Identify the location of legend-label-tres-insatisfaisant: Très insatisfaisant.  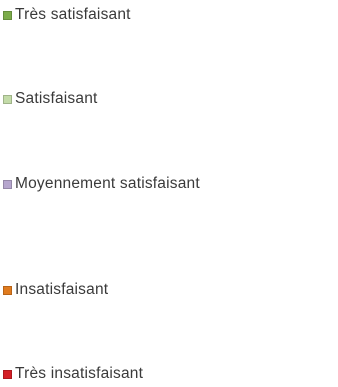
(79, 373).